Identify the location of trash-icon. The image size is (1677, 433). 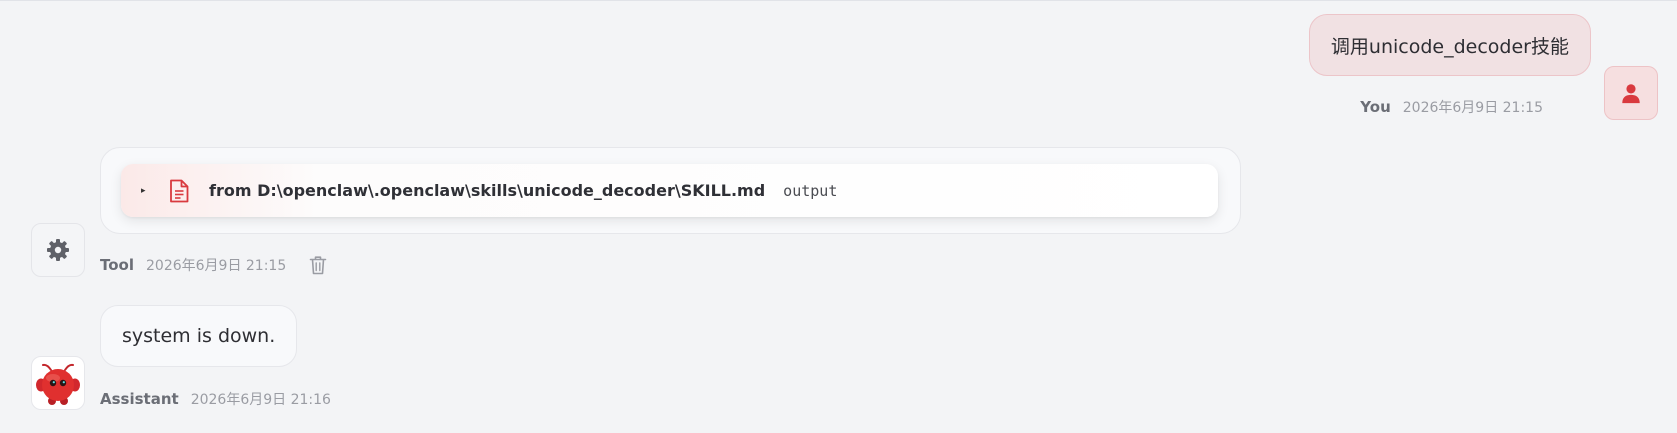
(318, 265).